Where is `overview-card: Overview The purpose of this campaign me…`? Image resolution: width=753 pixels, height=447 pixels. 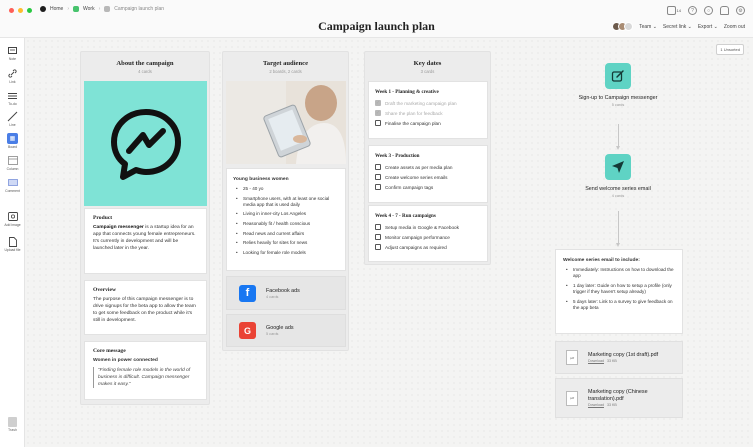 overview-card: Overview The purpose of this campaign me… is located at coordinates (145, 307).